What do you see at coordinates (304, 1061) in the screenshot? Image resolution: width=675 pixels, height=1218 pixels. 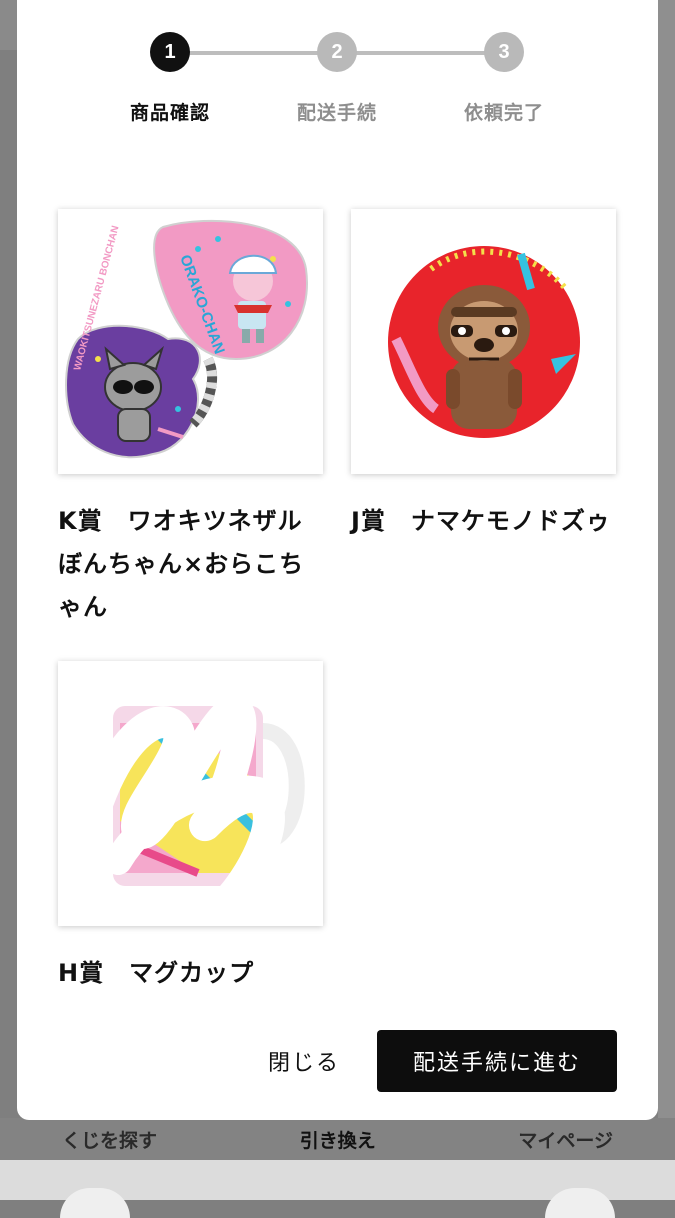 I see `close-button: 閉じる` at bounding box center [304, 1061].